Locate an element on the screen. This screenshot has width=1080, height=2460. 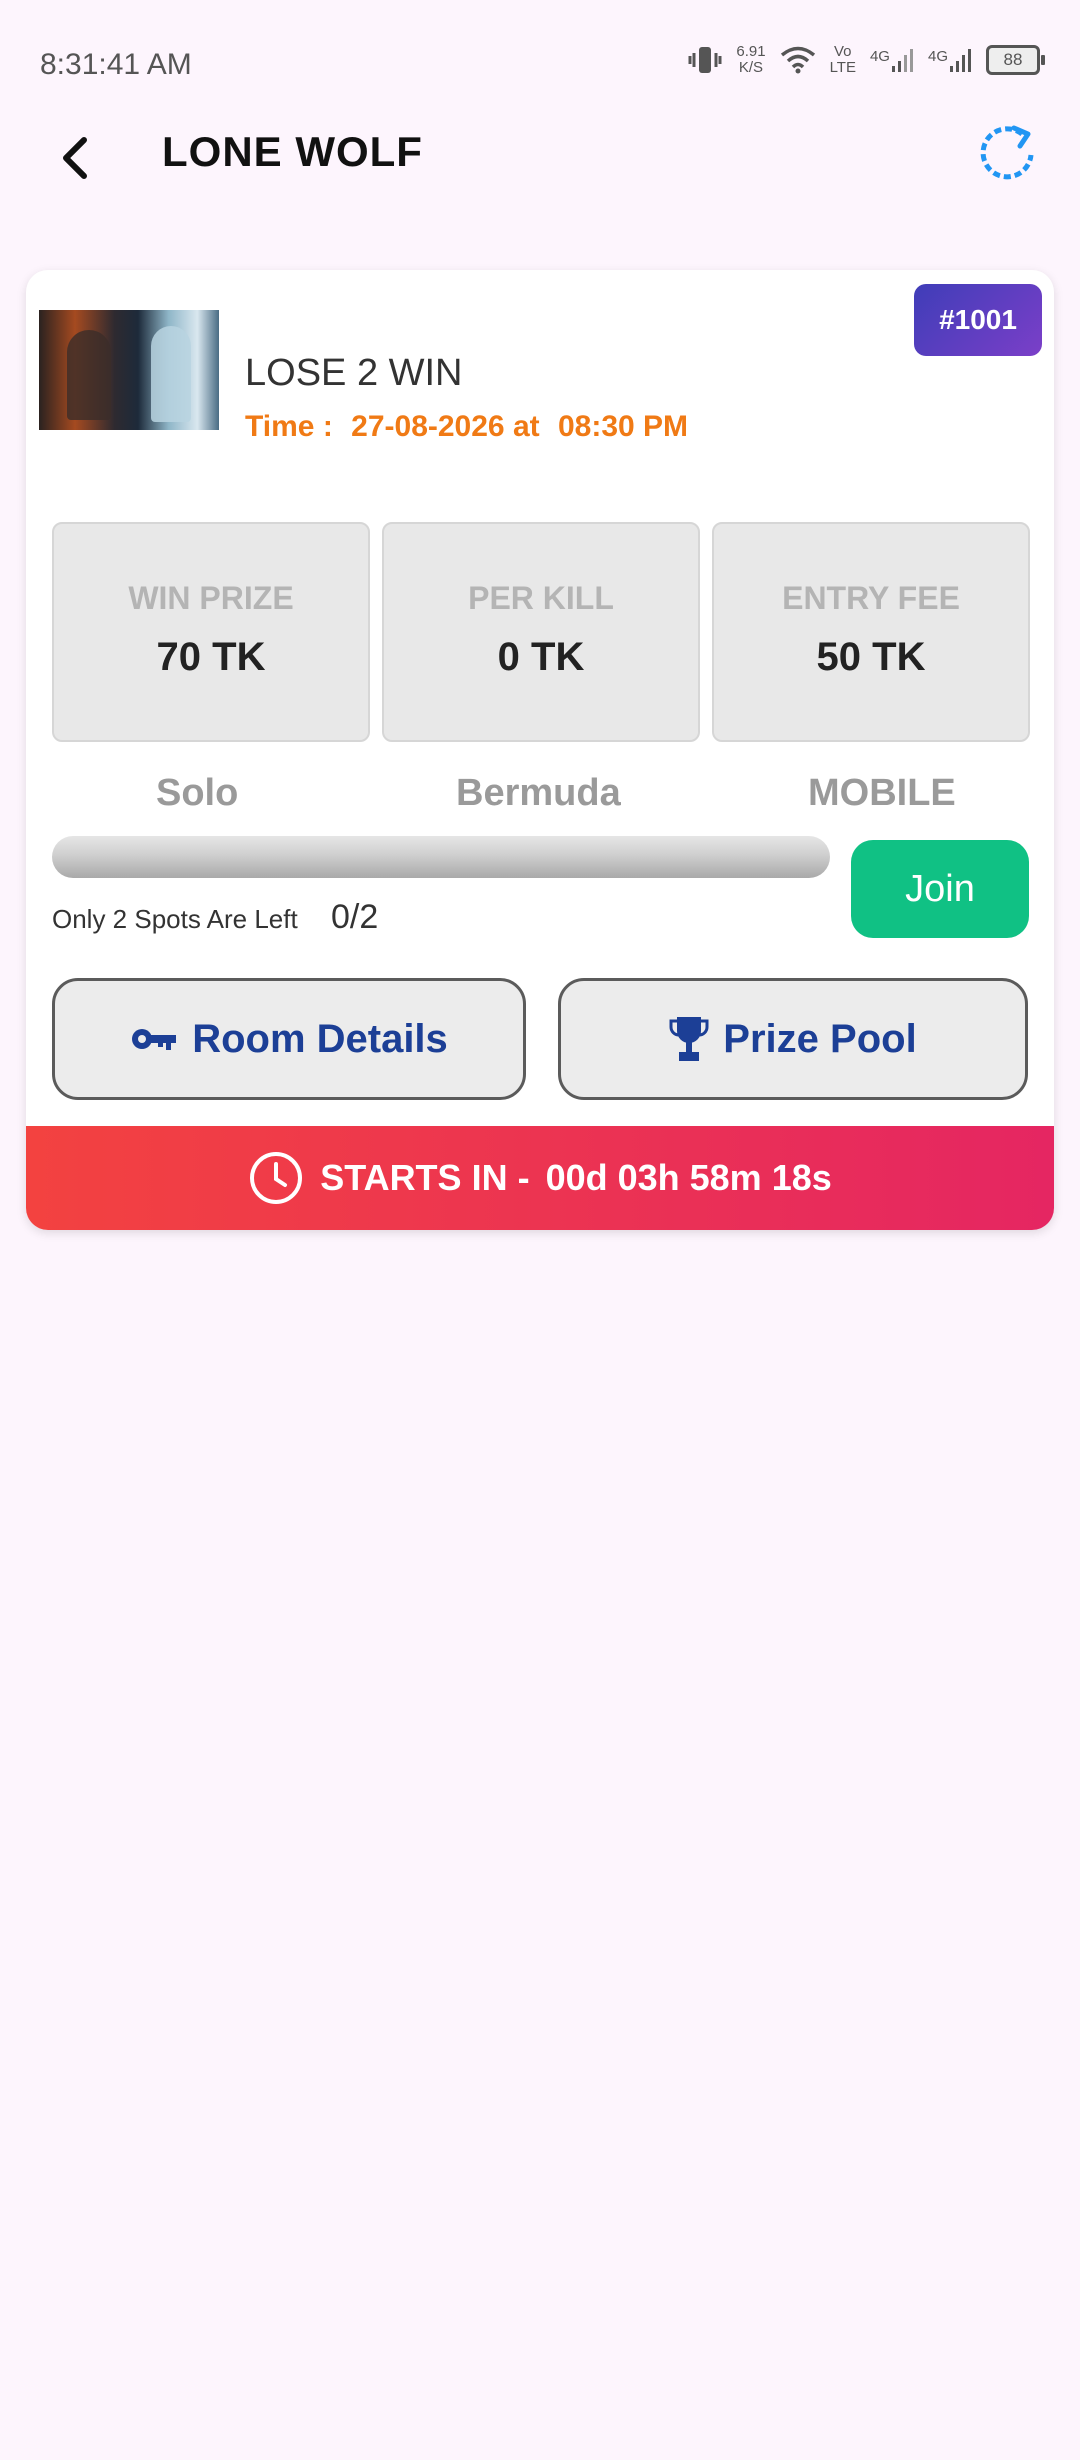
key-icon is located at coordinates (154, 1039).